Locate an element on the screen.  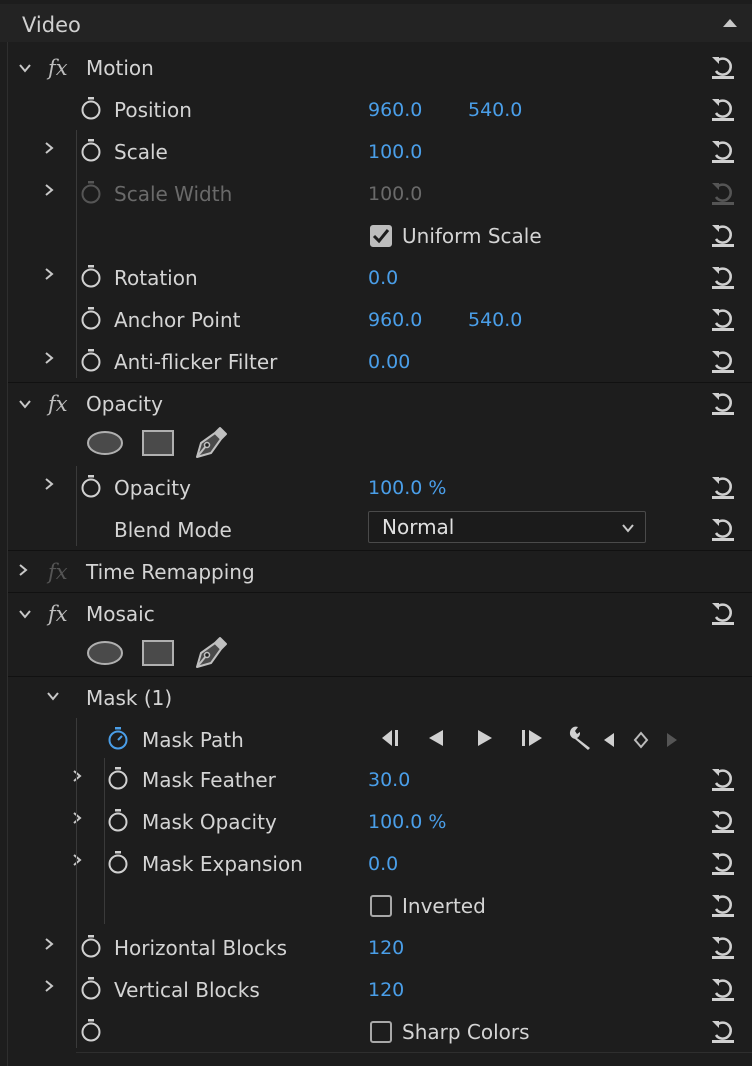
mask-expansion-value: 0.0 is located at coordinates (383, 864).